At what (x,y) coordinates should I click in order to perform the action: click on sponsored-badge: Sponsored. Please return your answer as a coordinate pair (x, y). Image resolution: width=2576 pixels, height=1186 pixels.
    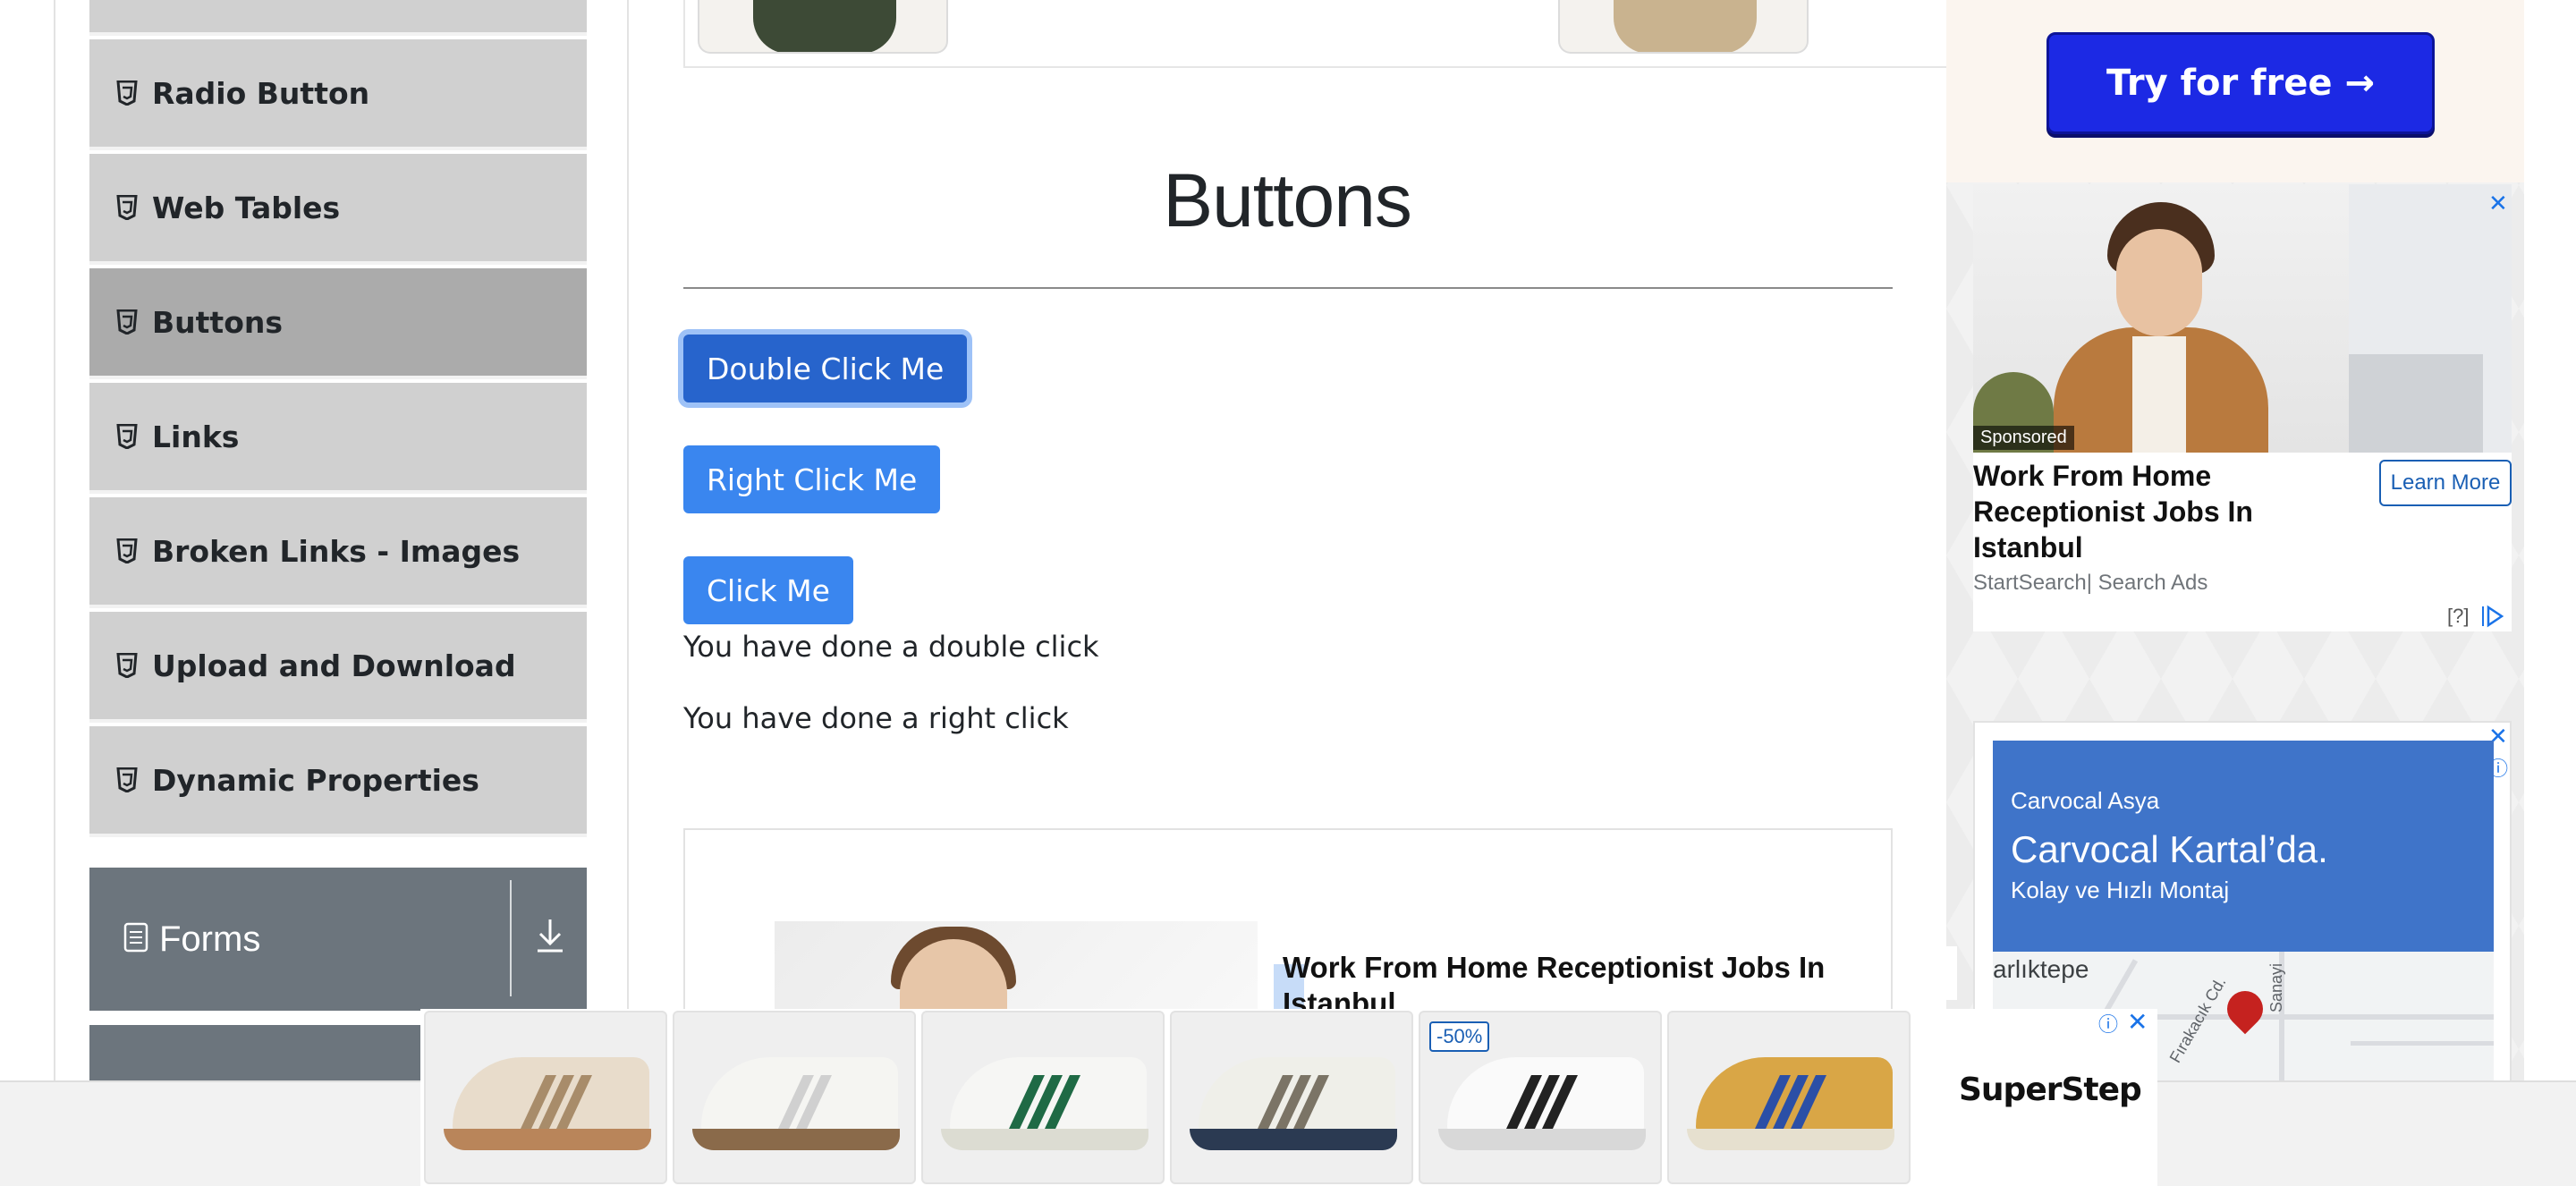
    Looking at the image, I should click on (2023, 438).